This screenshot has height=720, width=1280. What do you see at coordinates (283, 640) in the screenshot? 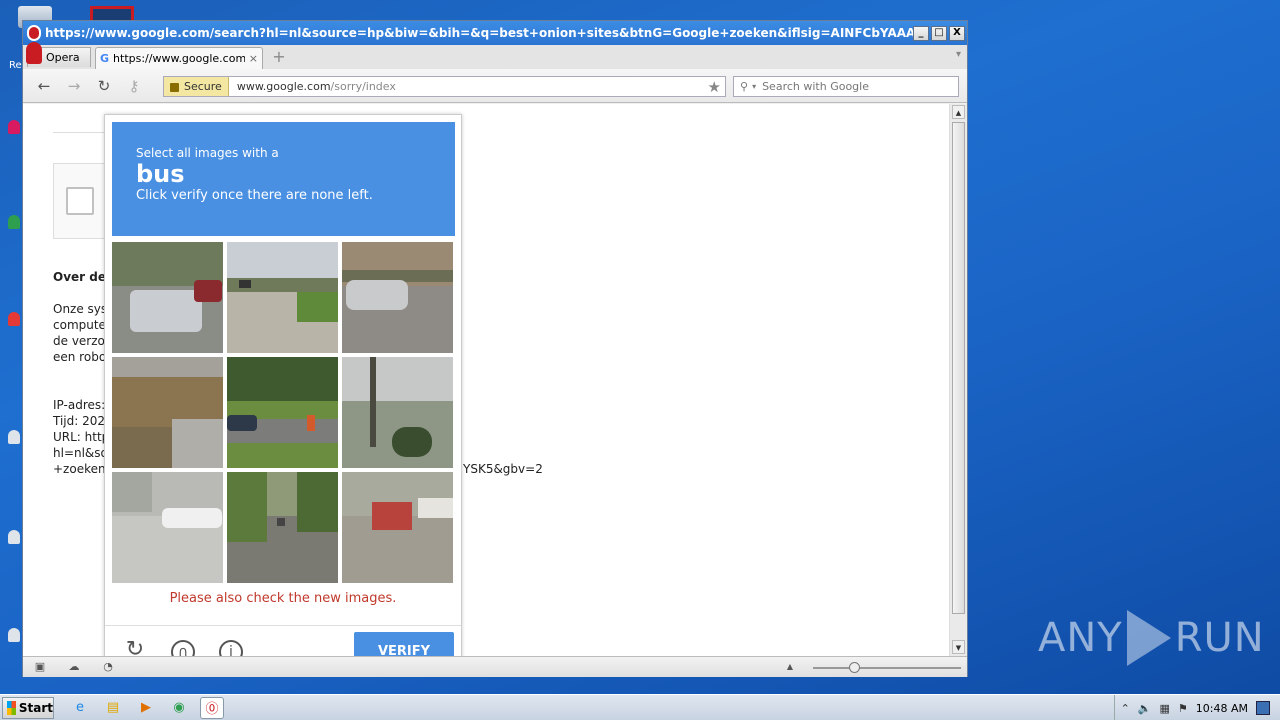
I see `captcha-footer: ↻ ∩ i VERIFY` at bounding box center [283, 640].